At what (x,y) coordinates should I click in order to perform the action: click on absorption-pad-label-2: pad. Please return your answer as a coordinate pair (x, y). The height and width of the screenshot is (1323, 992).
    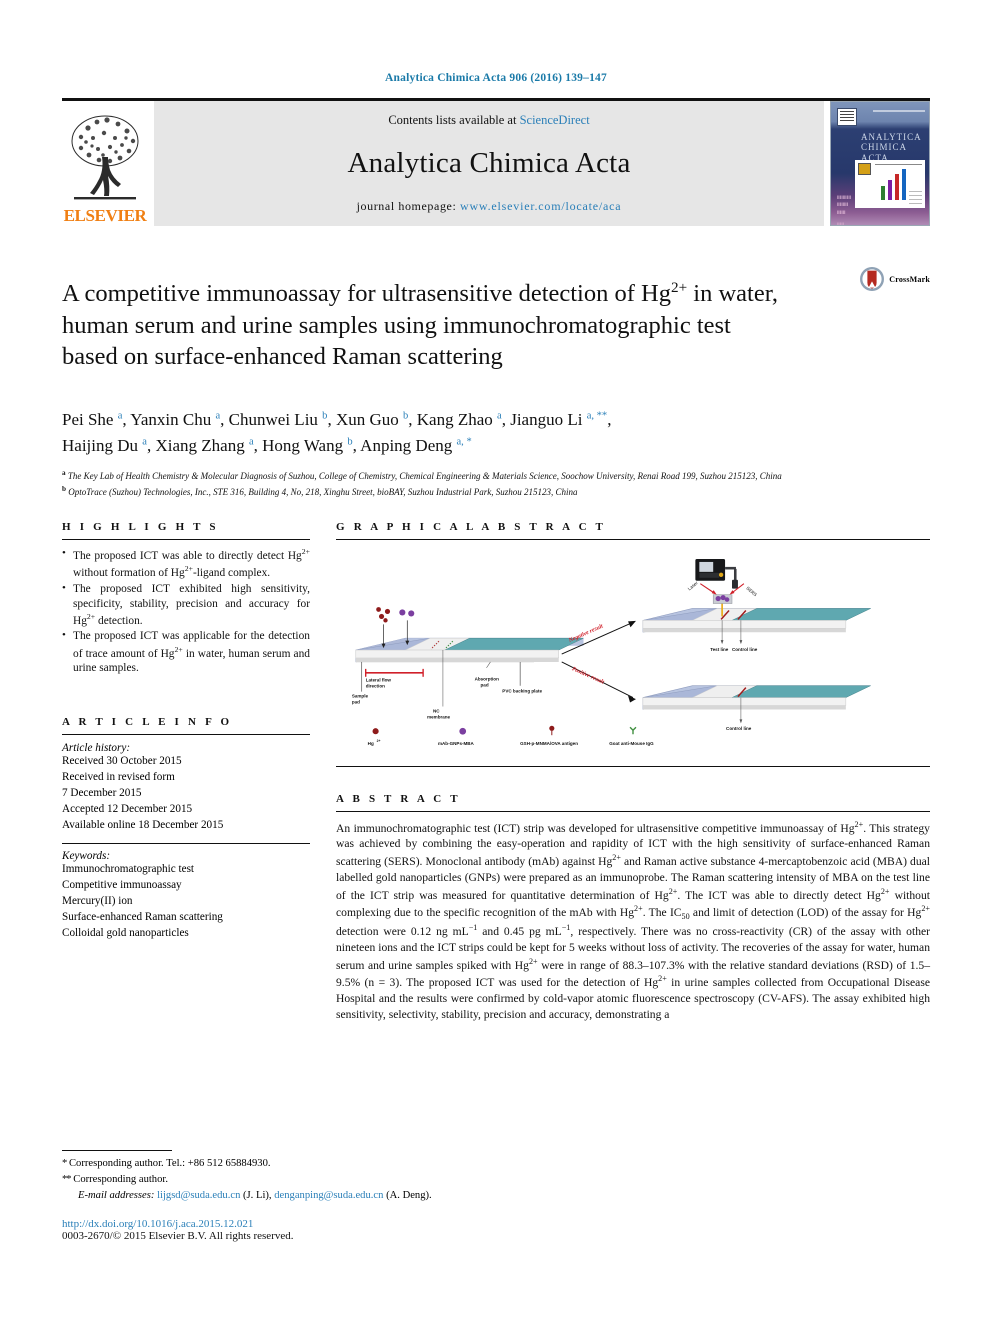
    Looking at the image, I should click on (485, 685).